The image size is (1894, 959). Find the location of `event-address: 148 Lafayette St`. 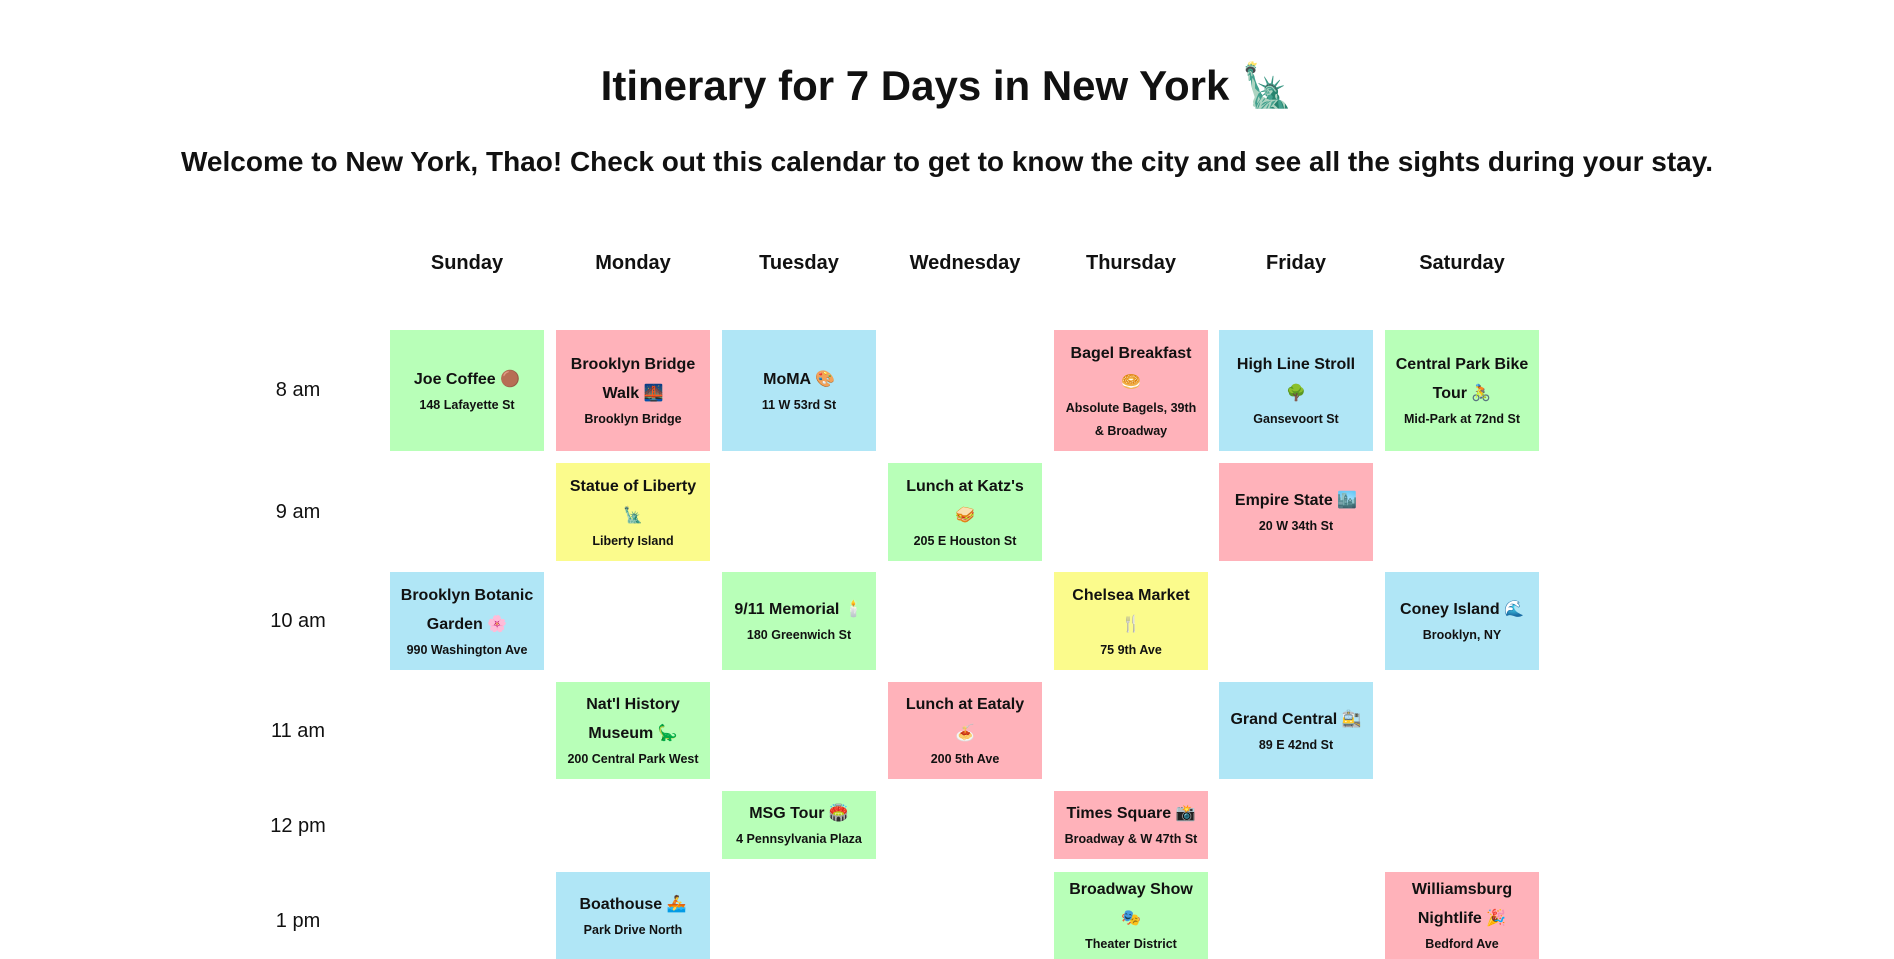

event-address: 148 Lafayette St is located at coordinates (467, 404).